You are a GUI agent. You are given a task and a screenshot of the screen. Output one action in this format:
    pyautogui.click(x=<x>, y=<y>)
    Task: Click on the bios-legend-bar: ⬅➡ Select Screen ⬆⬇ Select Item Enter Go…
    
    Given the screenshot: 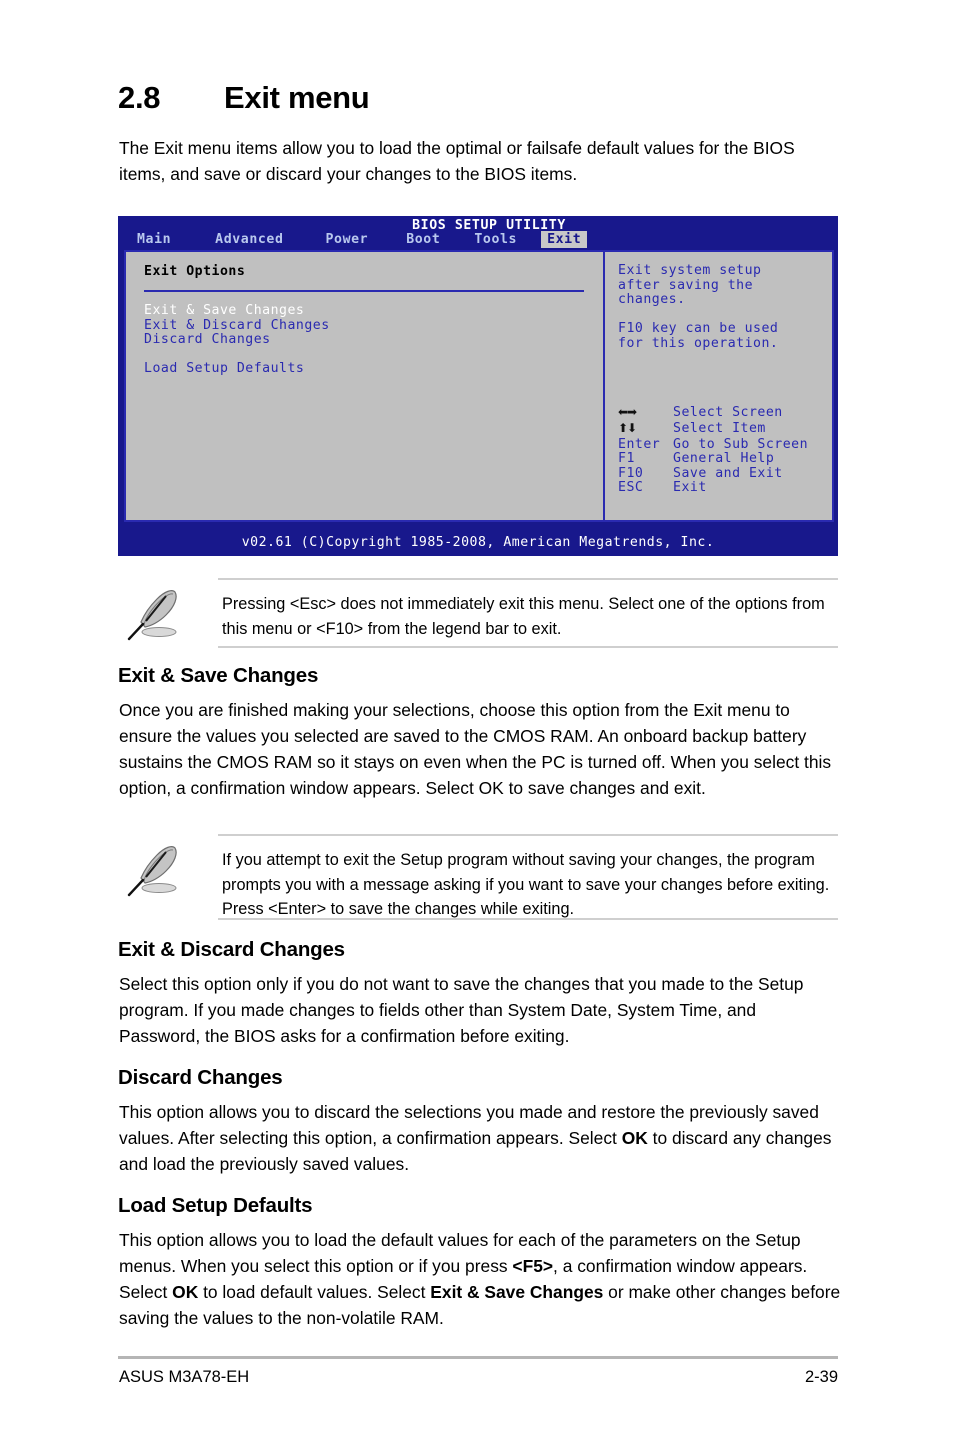 What is the action you would take?
    pyautogui.click(x=713, y=450)
    